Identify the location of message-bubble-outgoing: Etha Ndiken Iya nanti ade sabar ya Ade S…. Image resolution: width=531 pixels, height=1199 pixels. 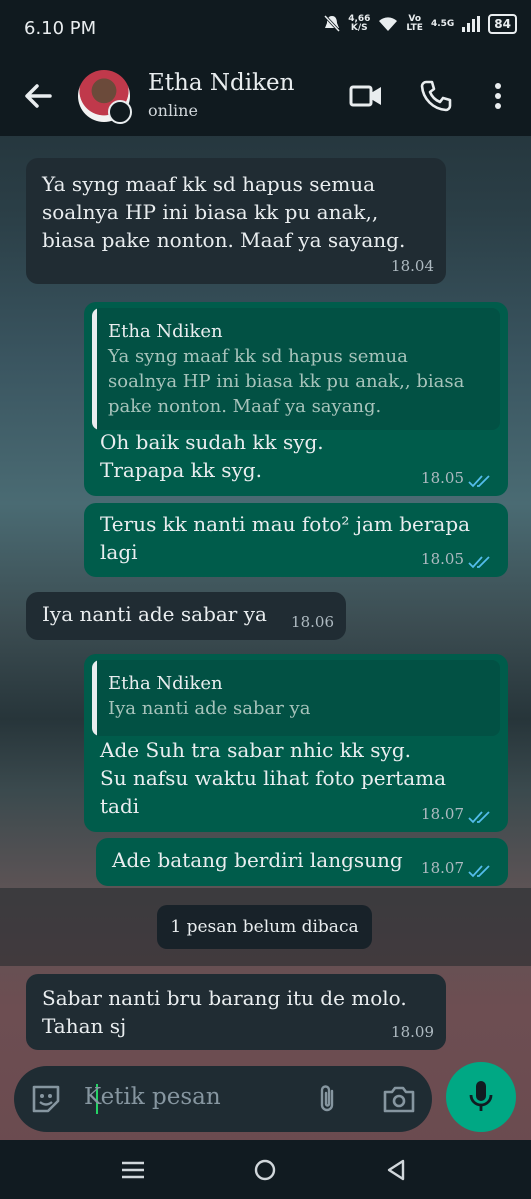
(296, 743).